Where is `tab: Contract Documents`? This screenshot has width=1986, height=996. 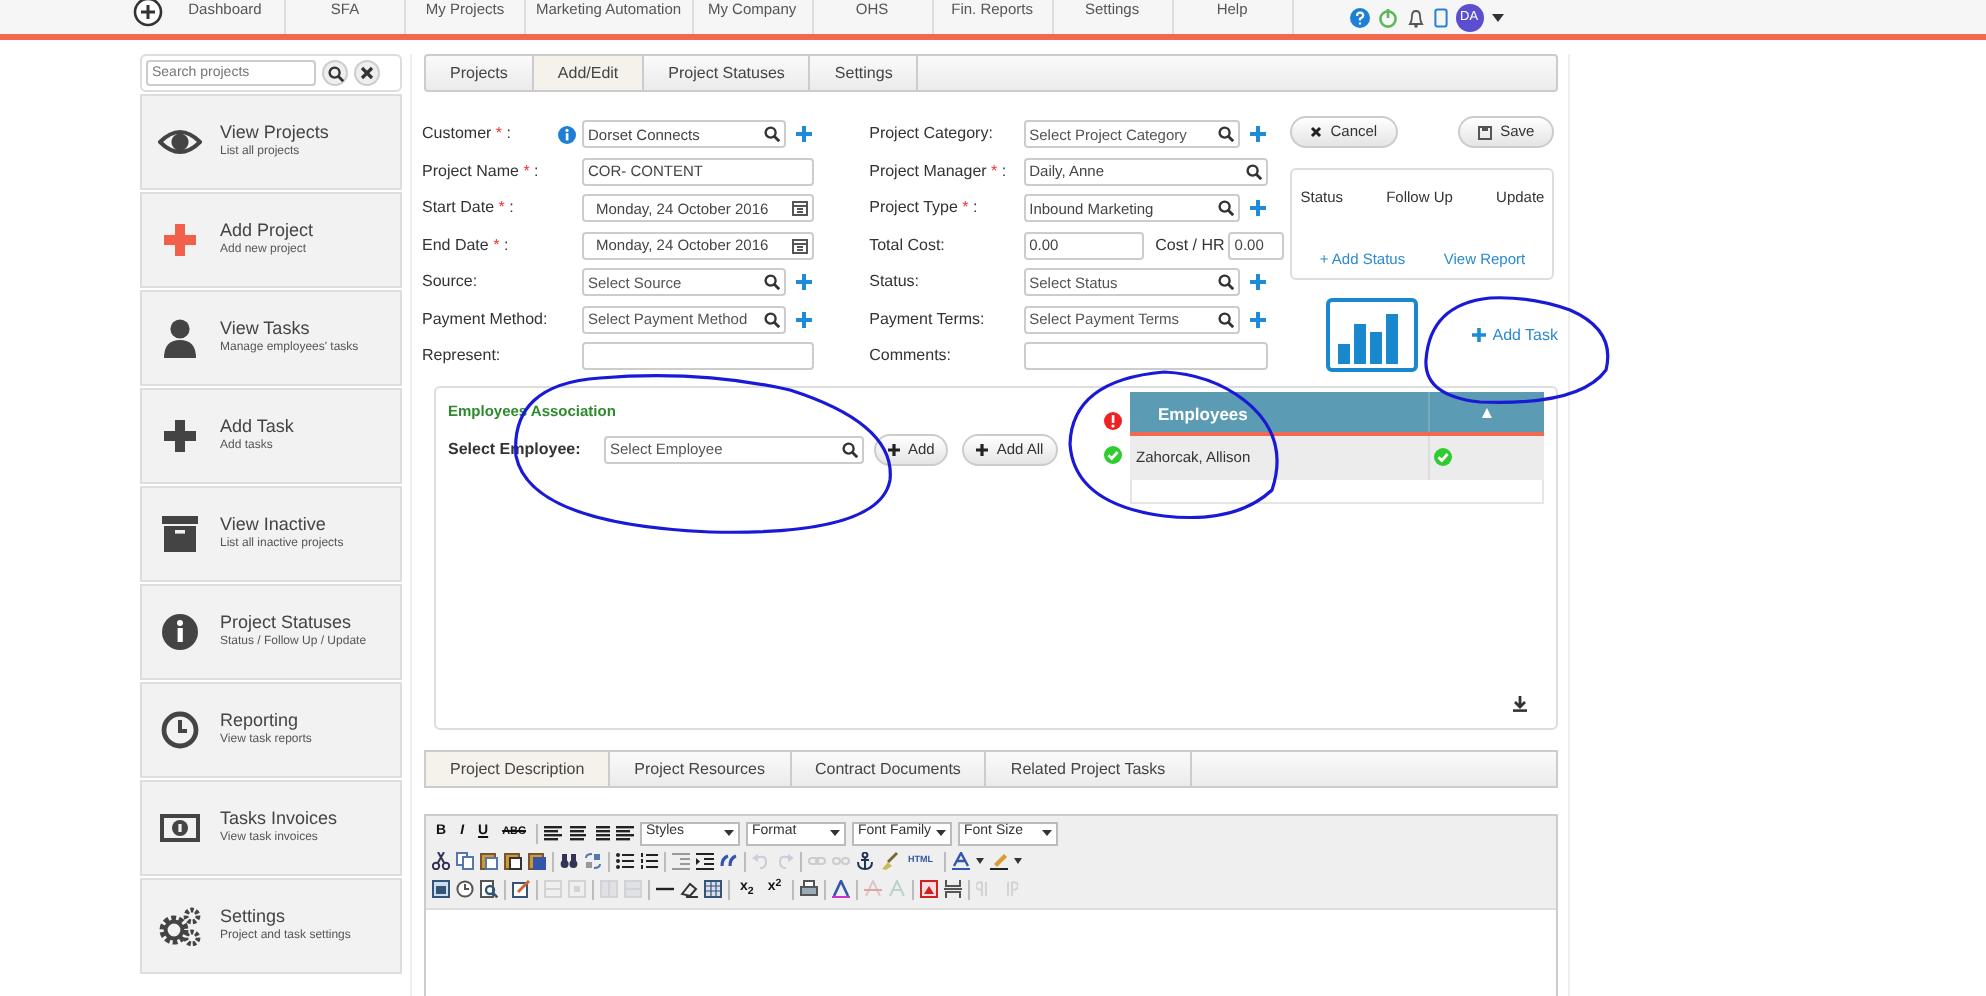 tab: Contract Documents is located at coordinates (889, 768).